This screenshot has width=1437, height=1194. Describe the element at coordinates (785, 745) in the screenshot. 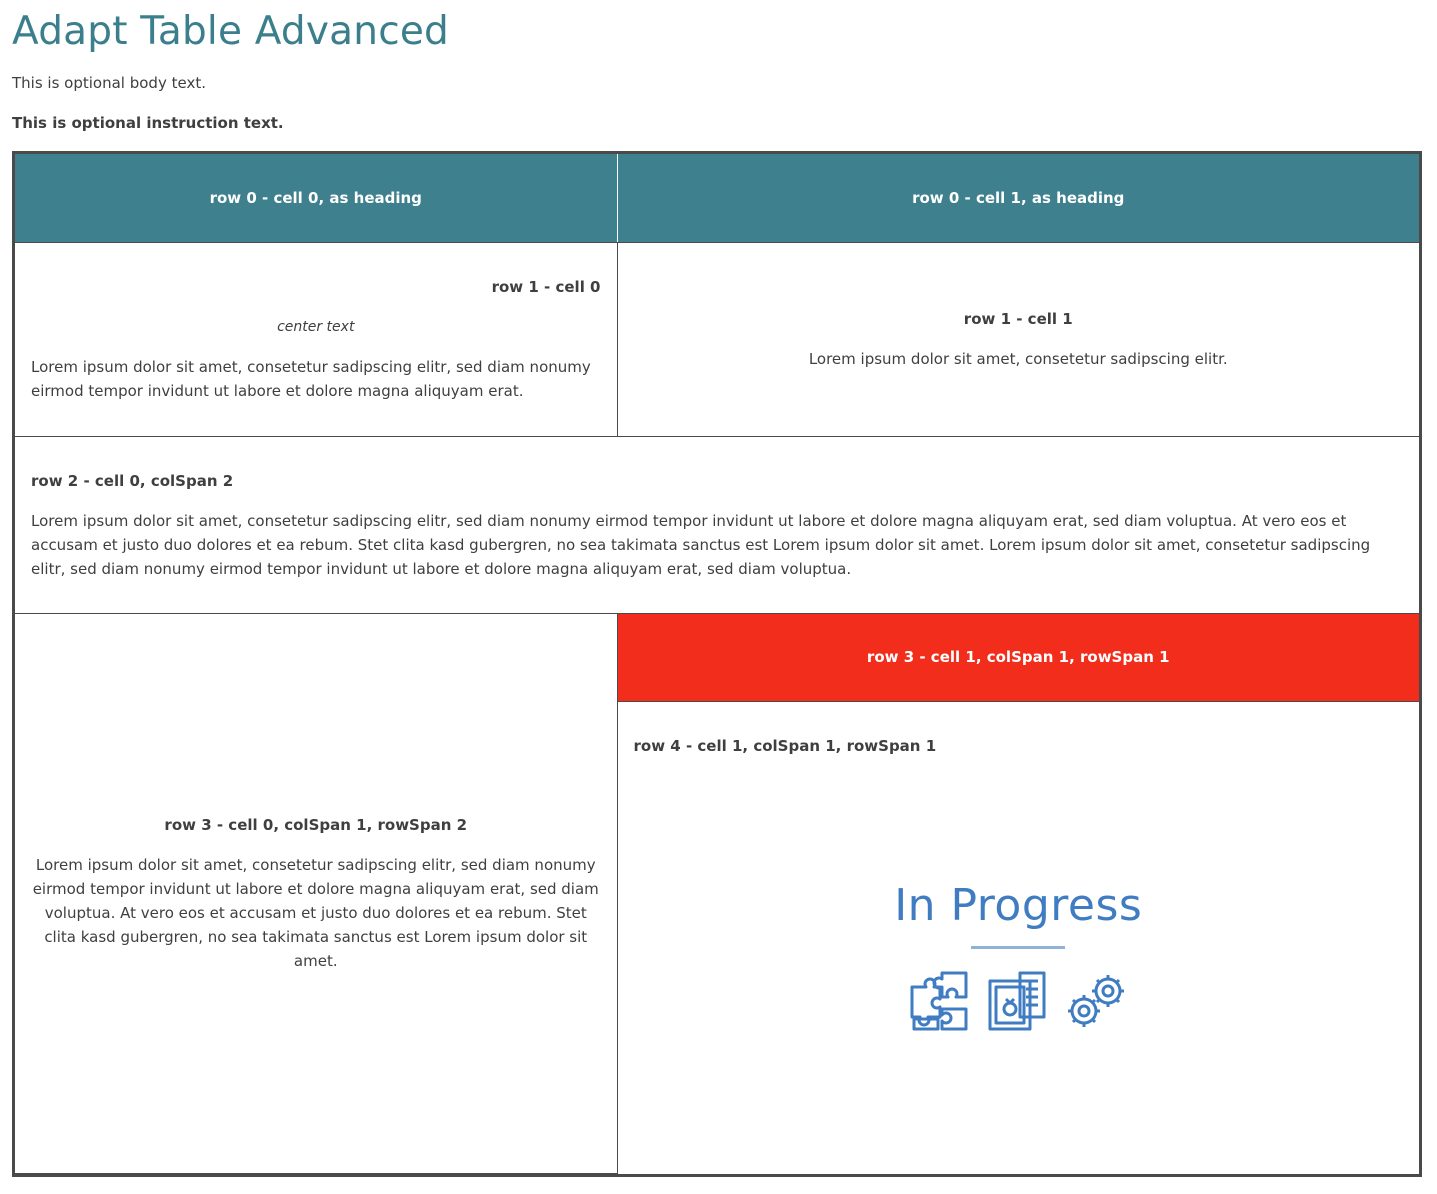

I see `row4-cell1-title: row 4 - cell 1, colSpan 1, rowSpan 1` at that location.